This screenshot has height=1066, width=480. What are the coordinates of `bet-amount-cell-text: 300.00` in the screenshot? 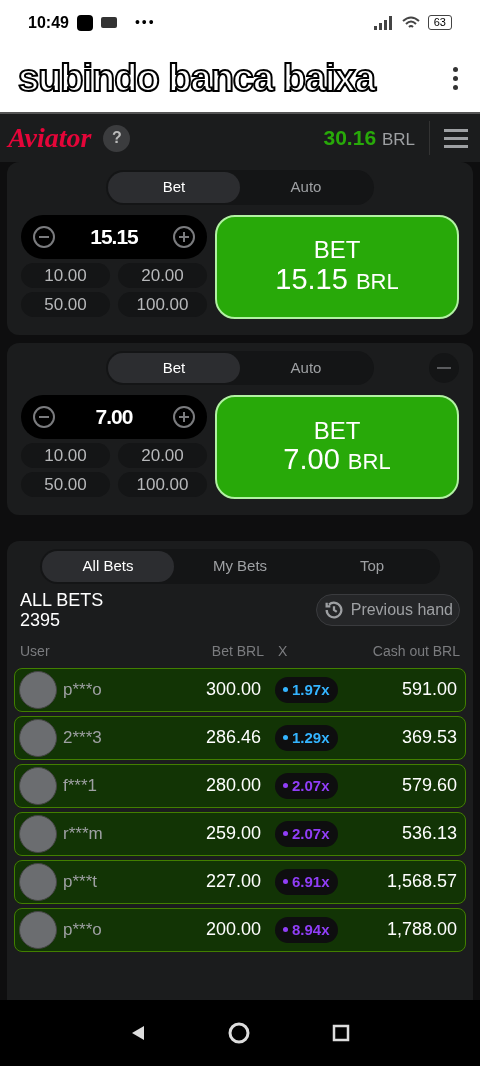 It's located at (232, 690).